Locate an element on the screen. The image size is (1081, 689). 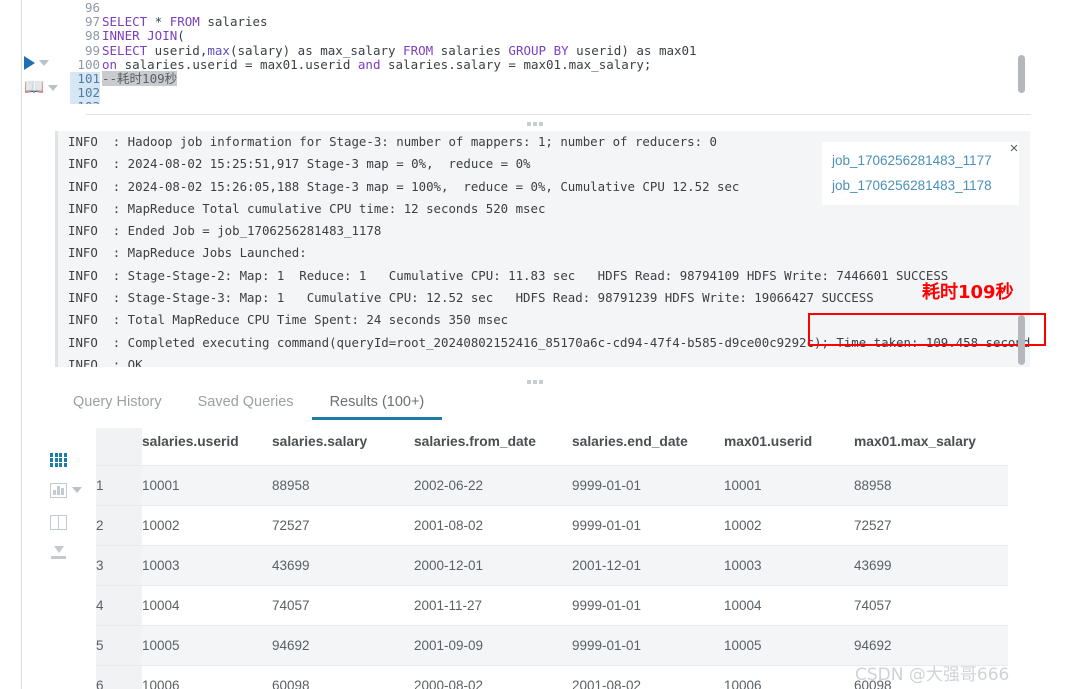
chevron-down-icon-chart is located at coordinates (77, 490).